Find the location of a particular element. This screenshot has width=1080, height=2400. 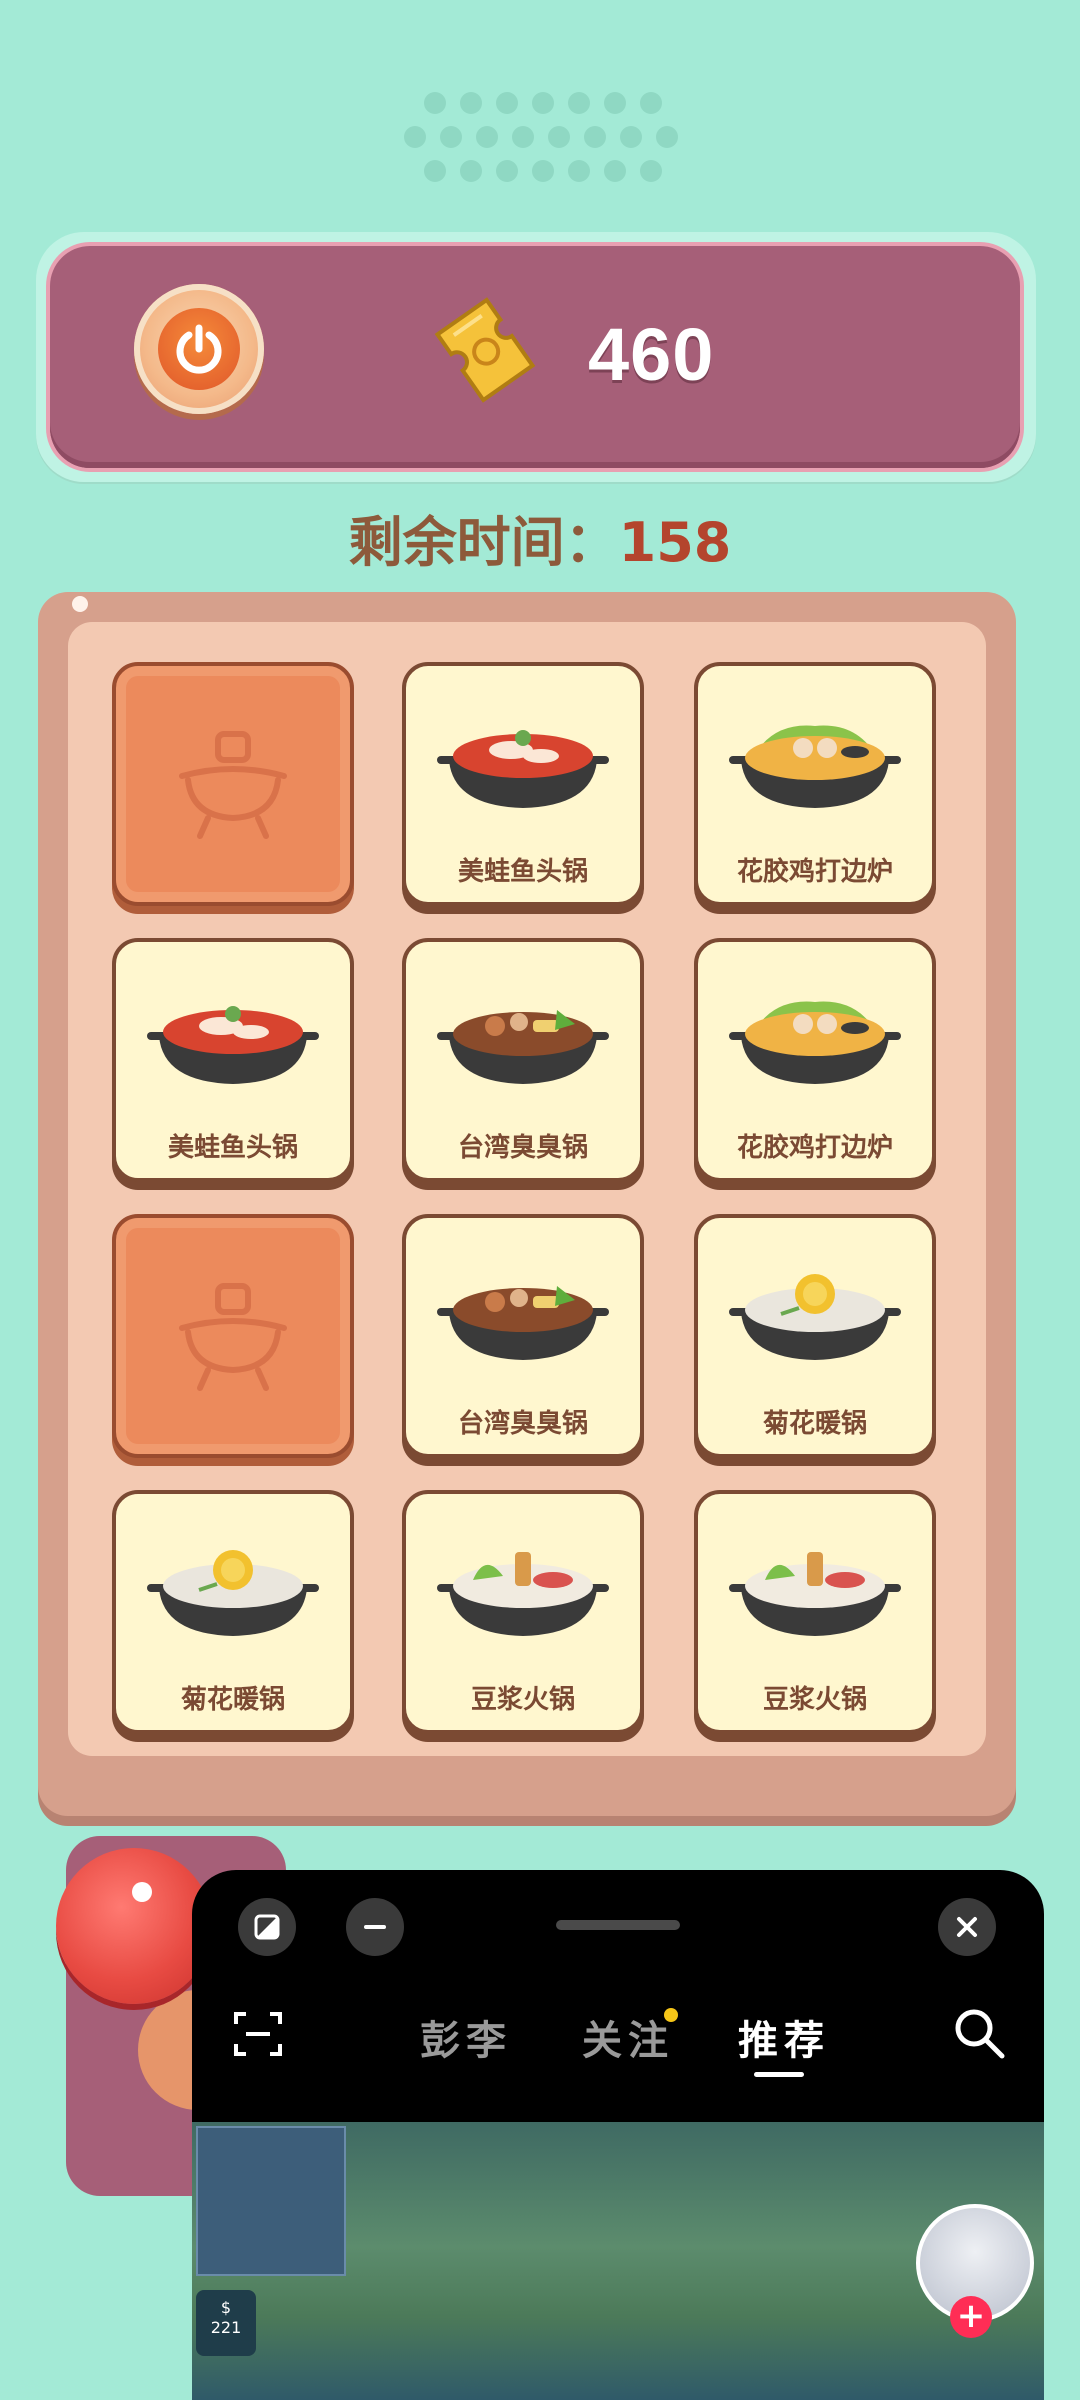

power-icon is located at coordinates (199, 349).